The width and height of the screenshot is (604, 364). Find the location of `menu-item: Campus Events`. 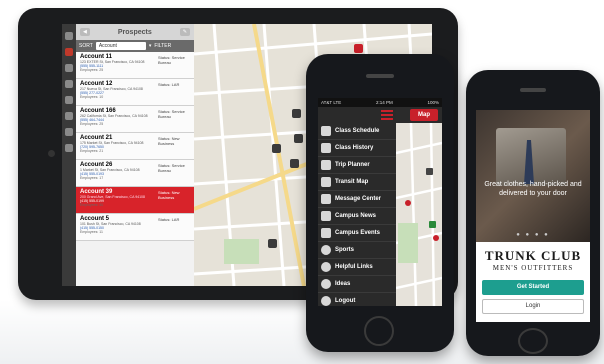

menu-item: Campus Events is located at coordinates (357, 233).